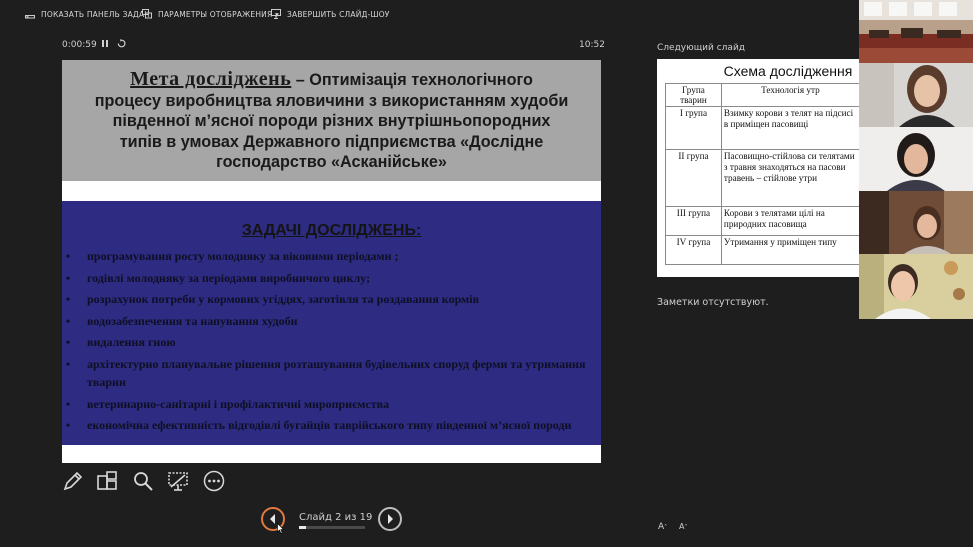  Describe the element at coordinates (701, 48) in the screenshot. I see `next-slide-label: Следующий слайд` at that location.